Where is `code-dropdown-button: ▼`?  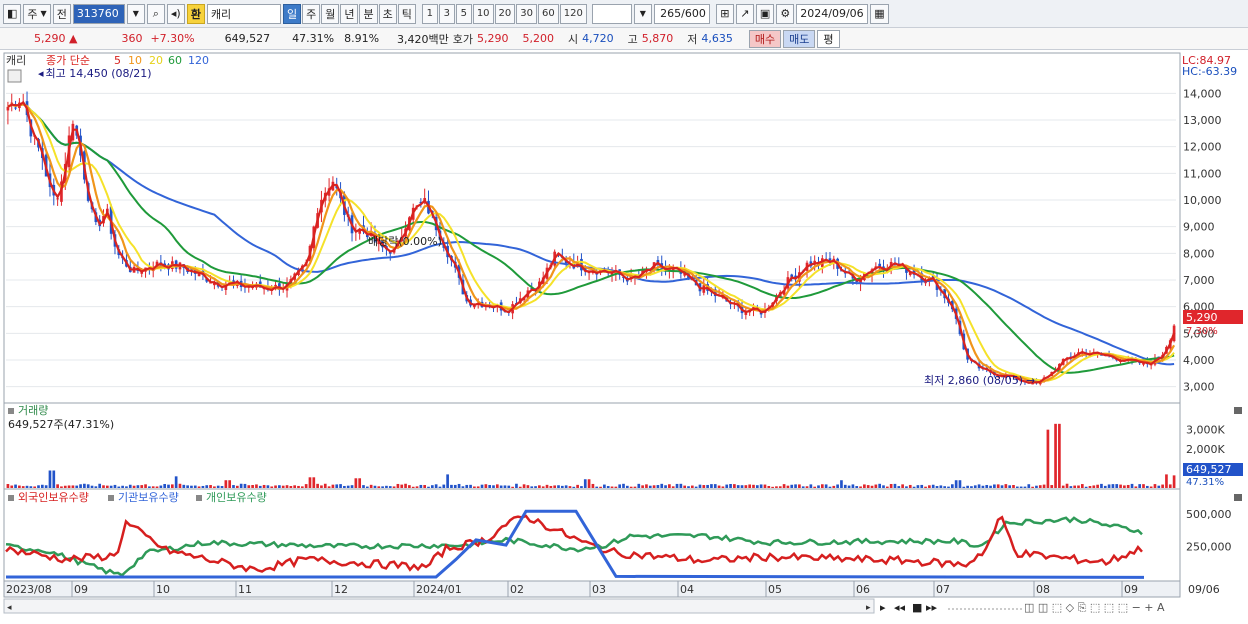 code-dropdown-button: ▼ is located at coordinates (135, 13).